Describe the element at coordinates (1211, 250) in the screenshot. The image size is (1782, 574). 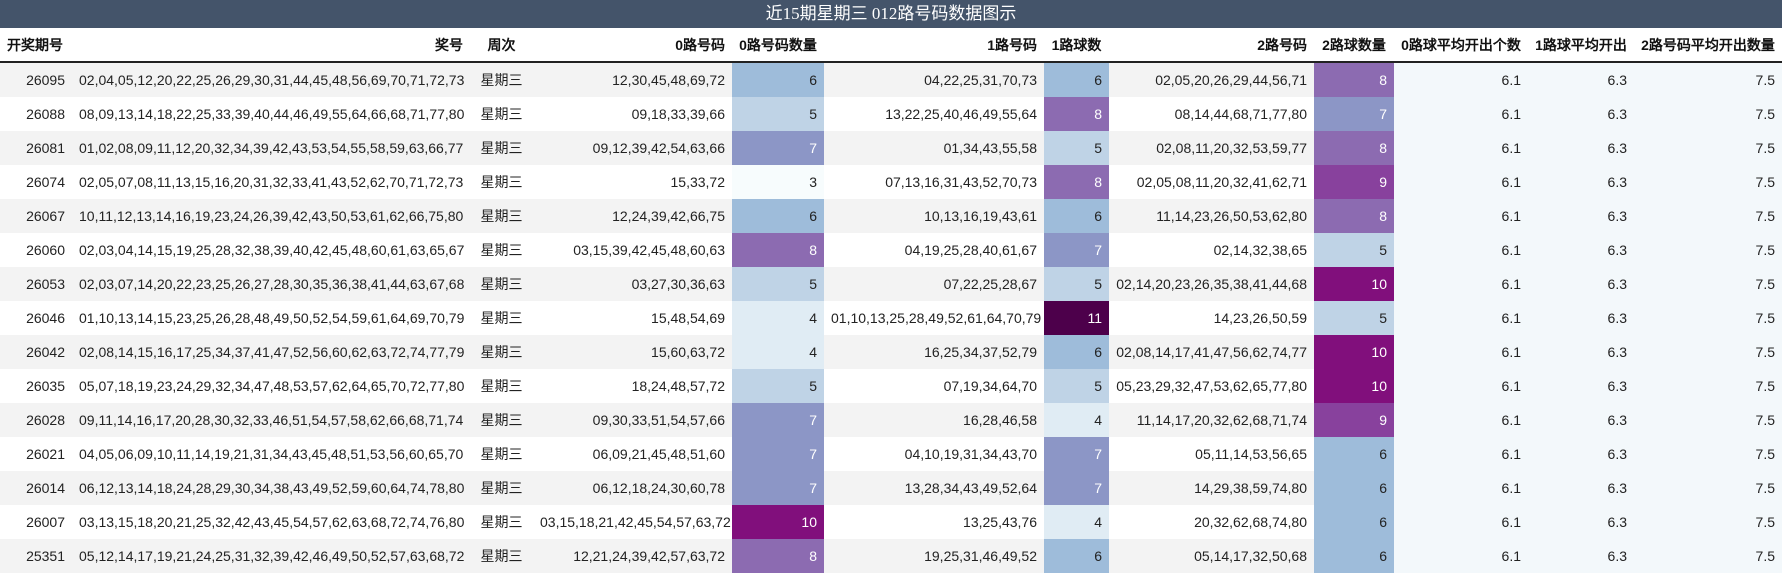
I see `cell-route2: 02,14,32,38,65` at that location.